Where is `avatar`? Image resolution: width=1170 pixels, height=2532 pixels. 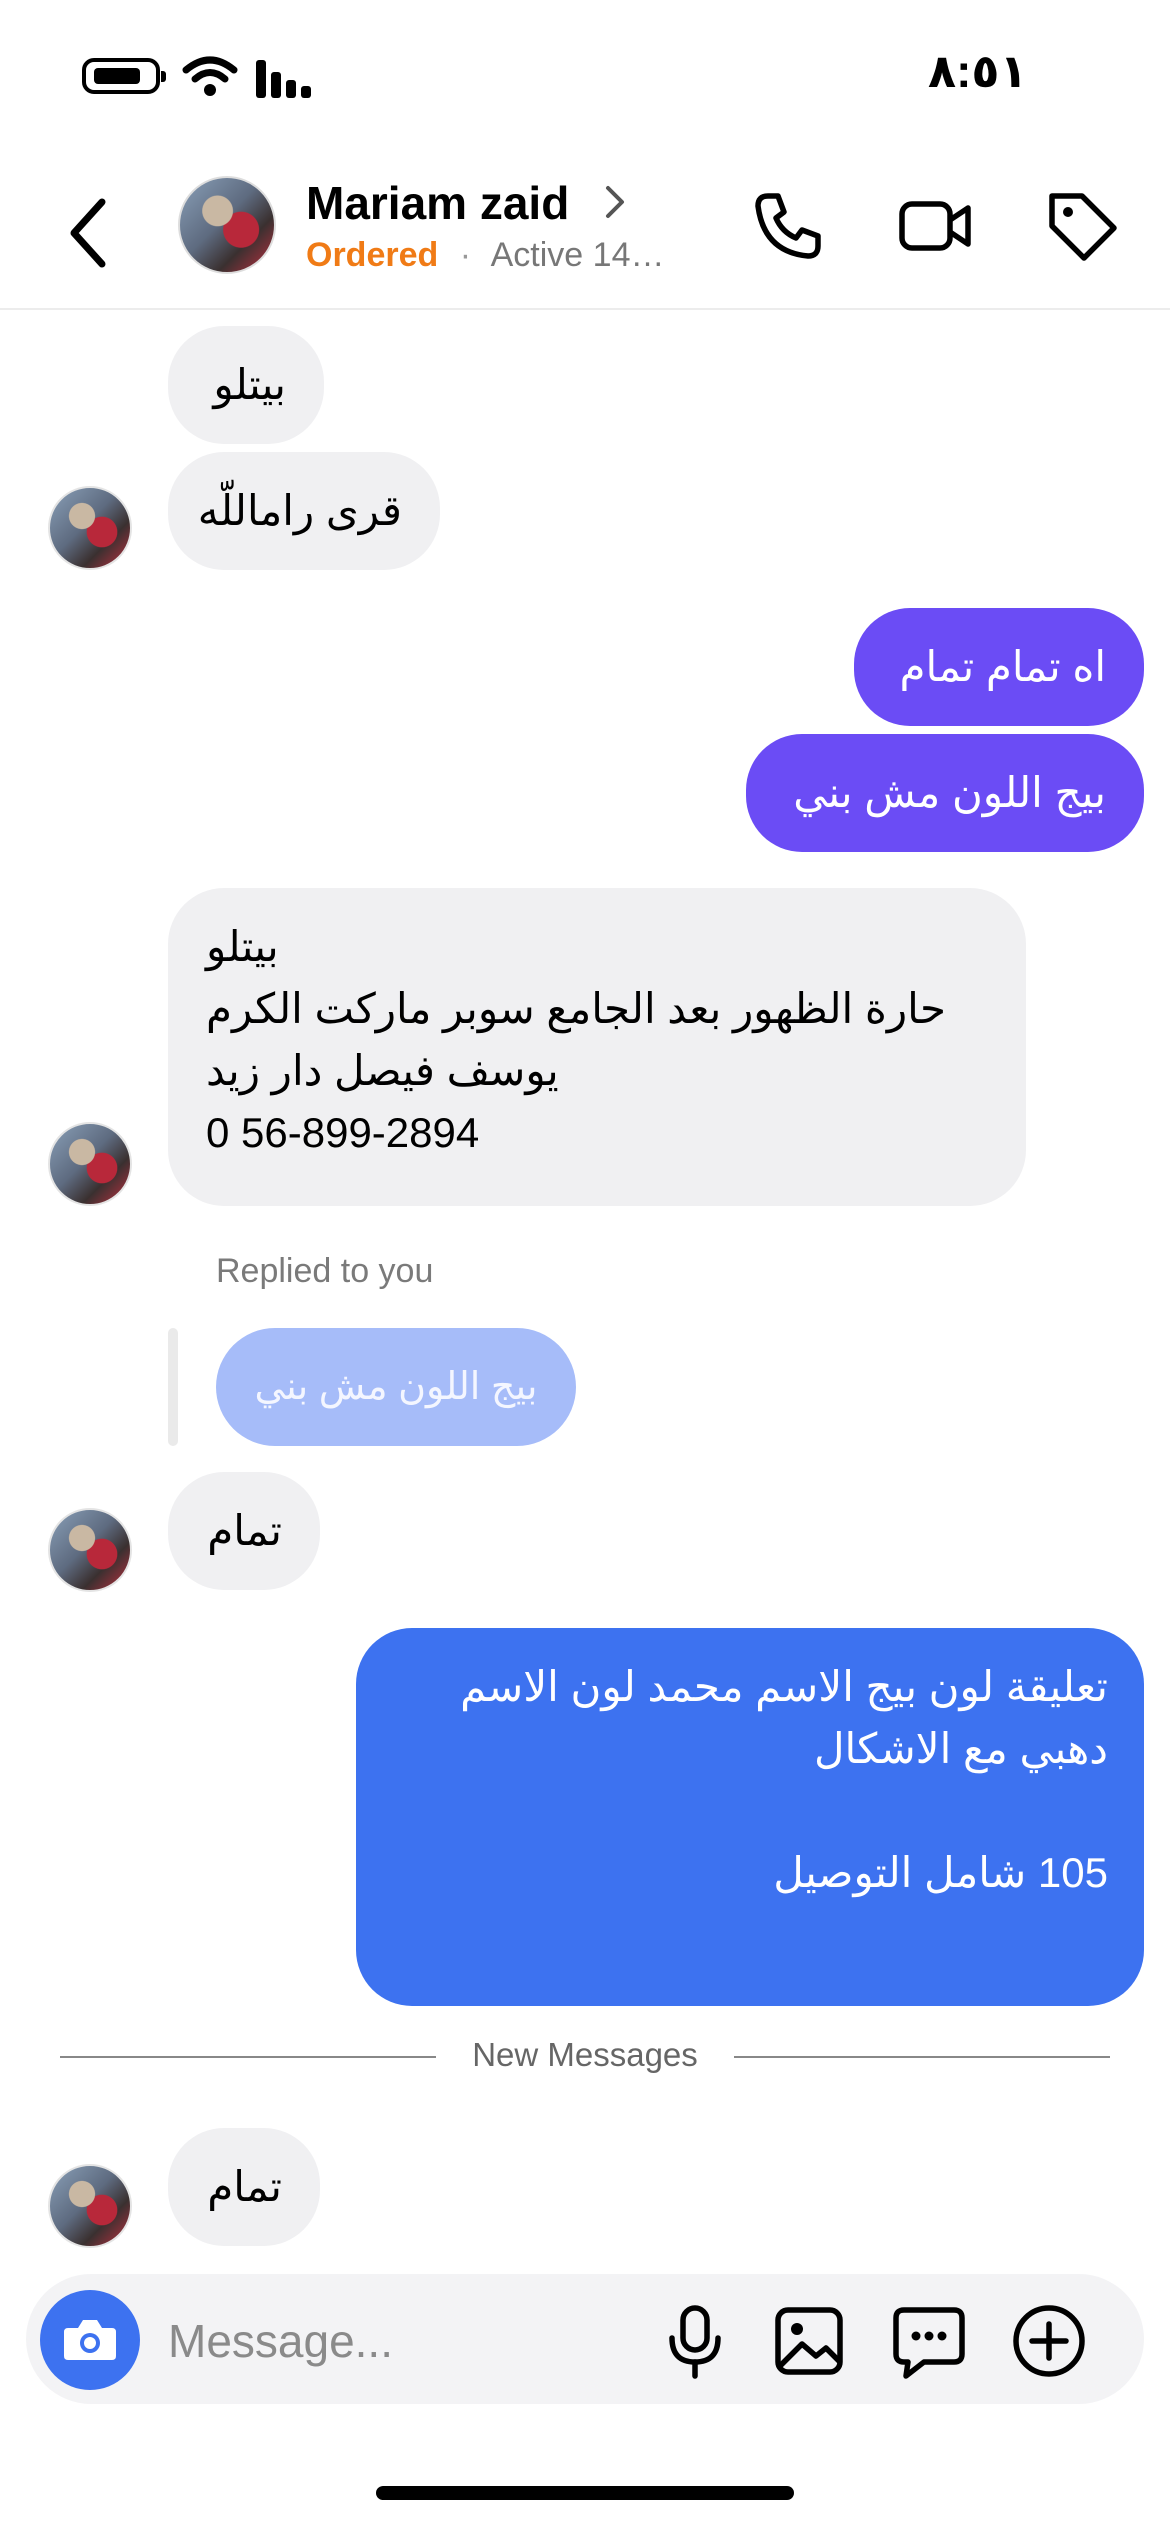 avatar is located at coordinates (227, 225).